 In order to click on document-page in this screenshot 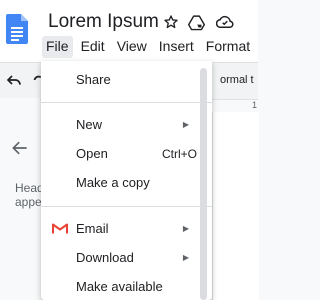, I will do `click(235, 206)`.